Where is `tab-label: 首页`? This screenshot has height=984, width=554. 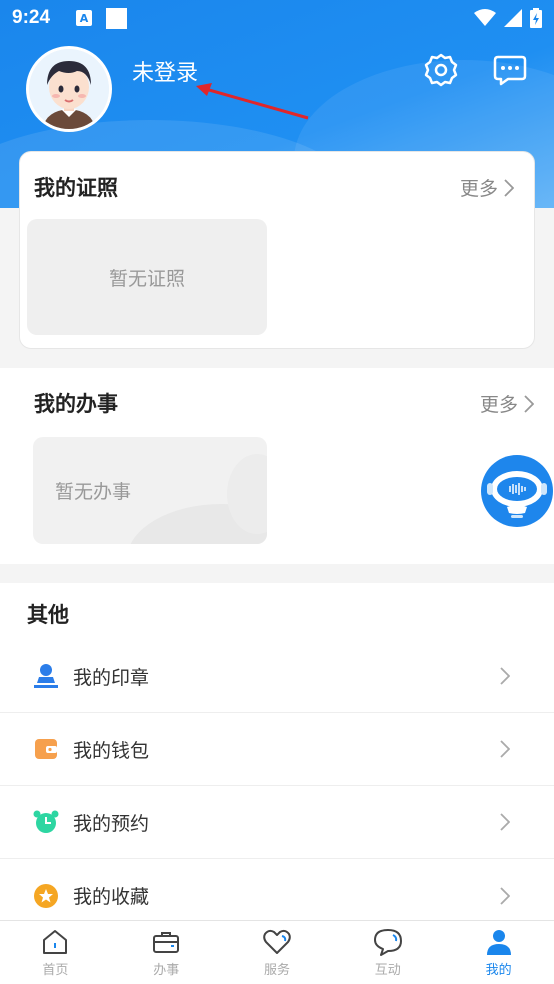
tab-label: 首页 is located at coordinates (55, 970).